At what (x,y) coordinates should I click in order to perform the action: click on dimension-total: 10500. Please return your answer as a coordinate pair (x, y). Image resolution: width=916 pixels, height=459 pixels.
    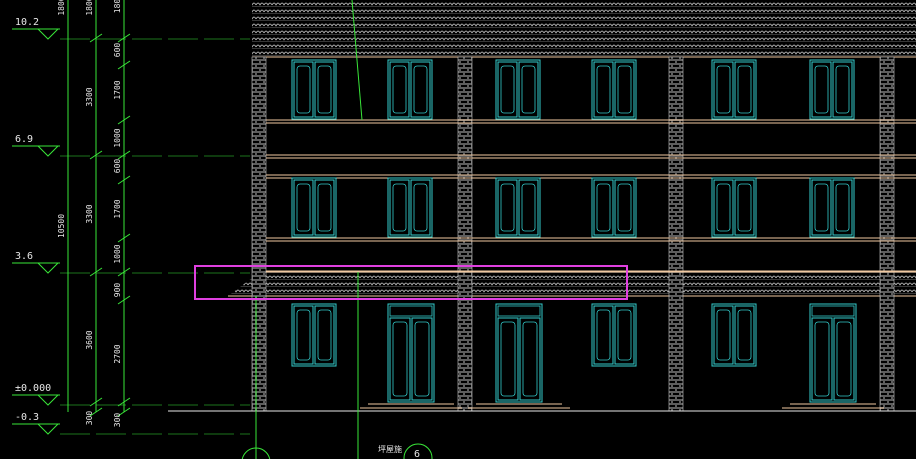
    Looking at the image, I should click on (61, 226).